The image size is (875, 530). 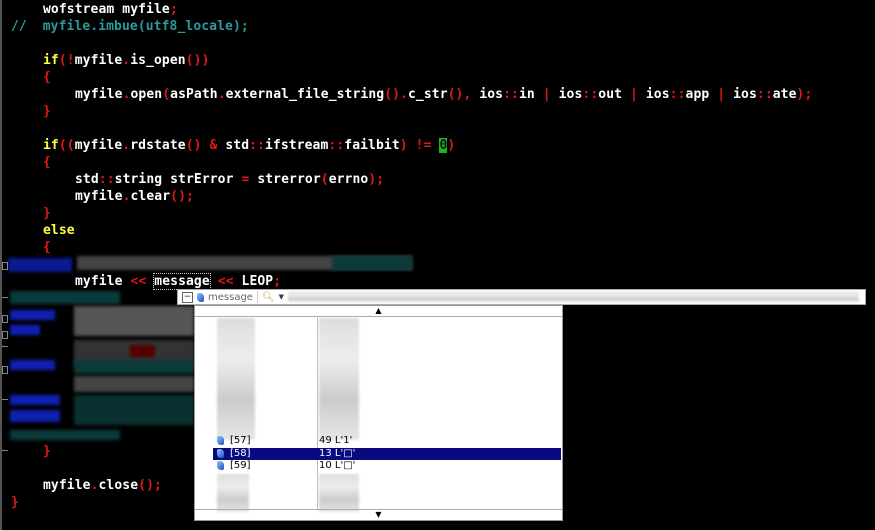 I want to click on collapse-icon: −, so click(x=187, y=297).